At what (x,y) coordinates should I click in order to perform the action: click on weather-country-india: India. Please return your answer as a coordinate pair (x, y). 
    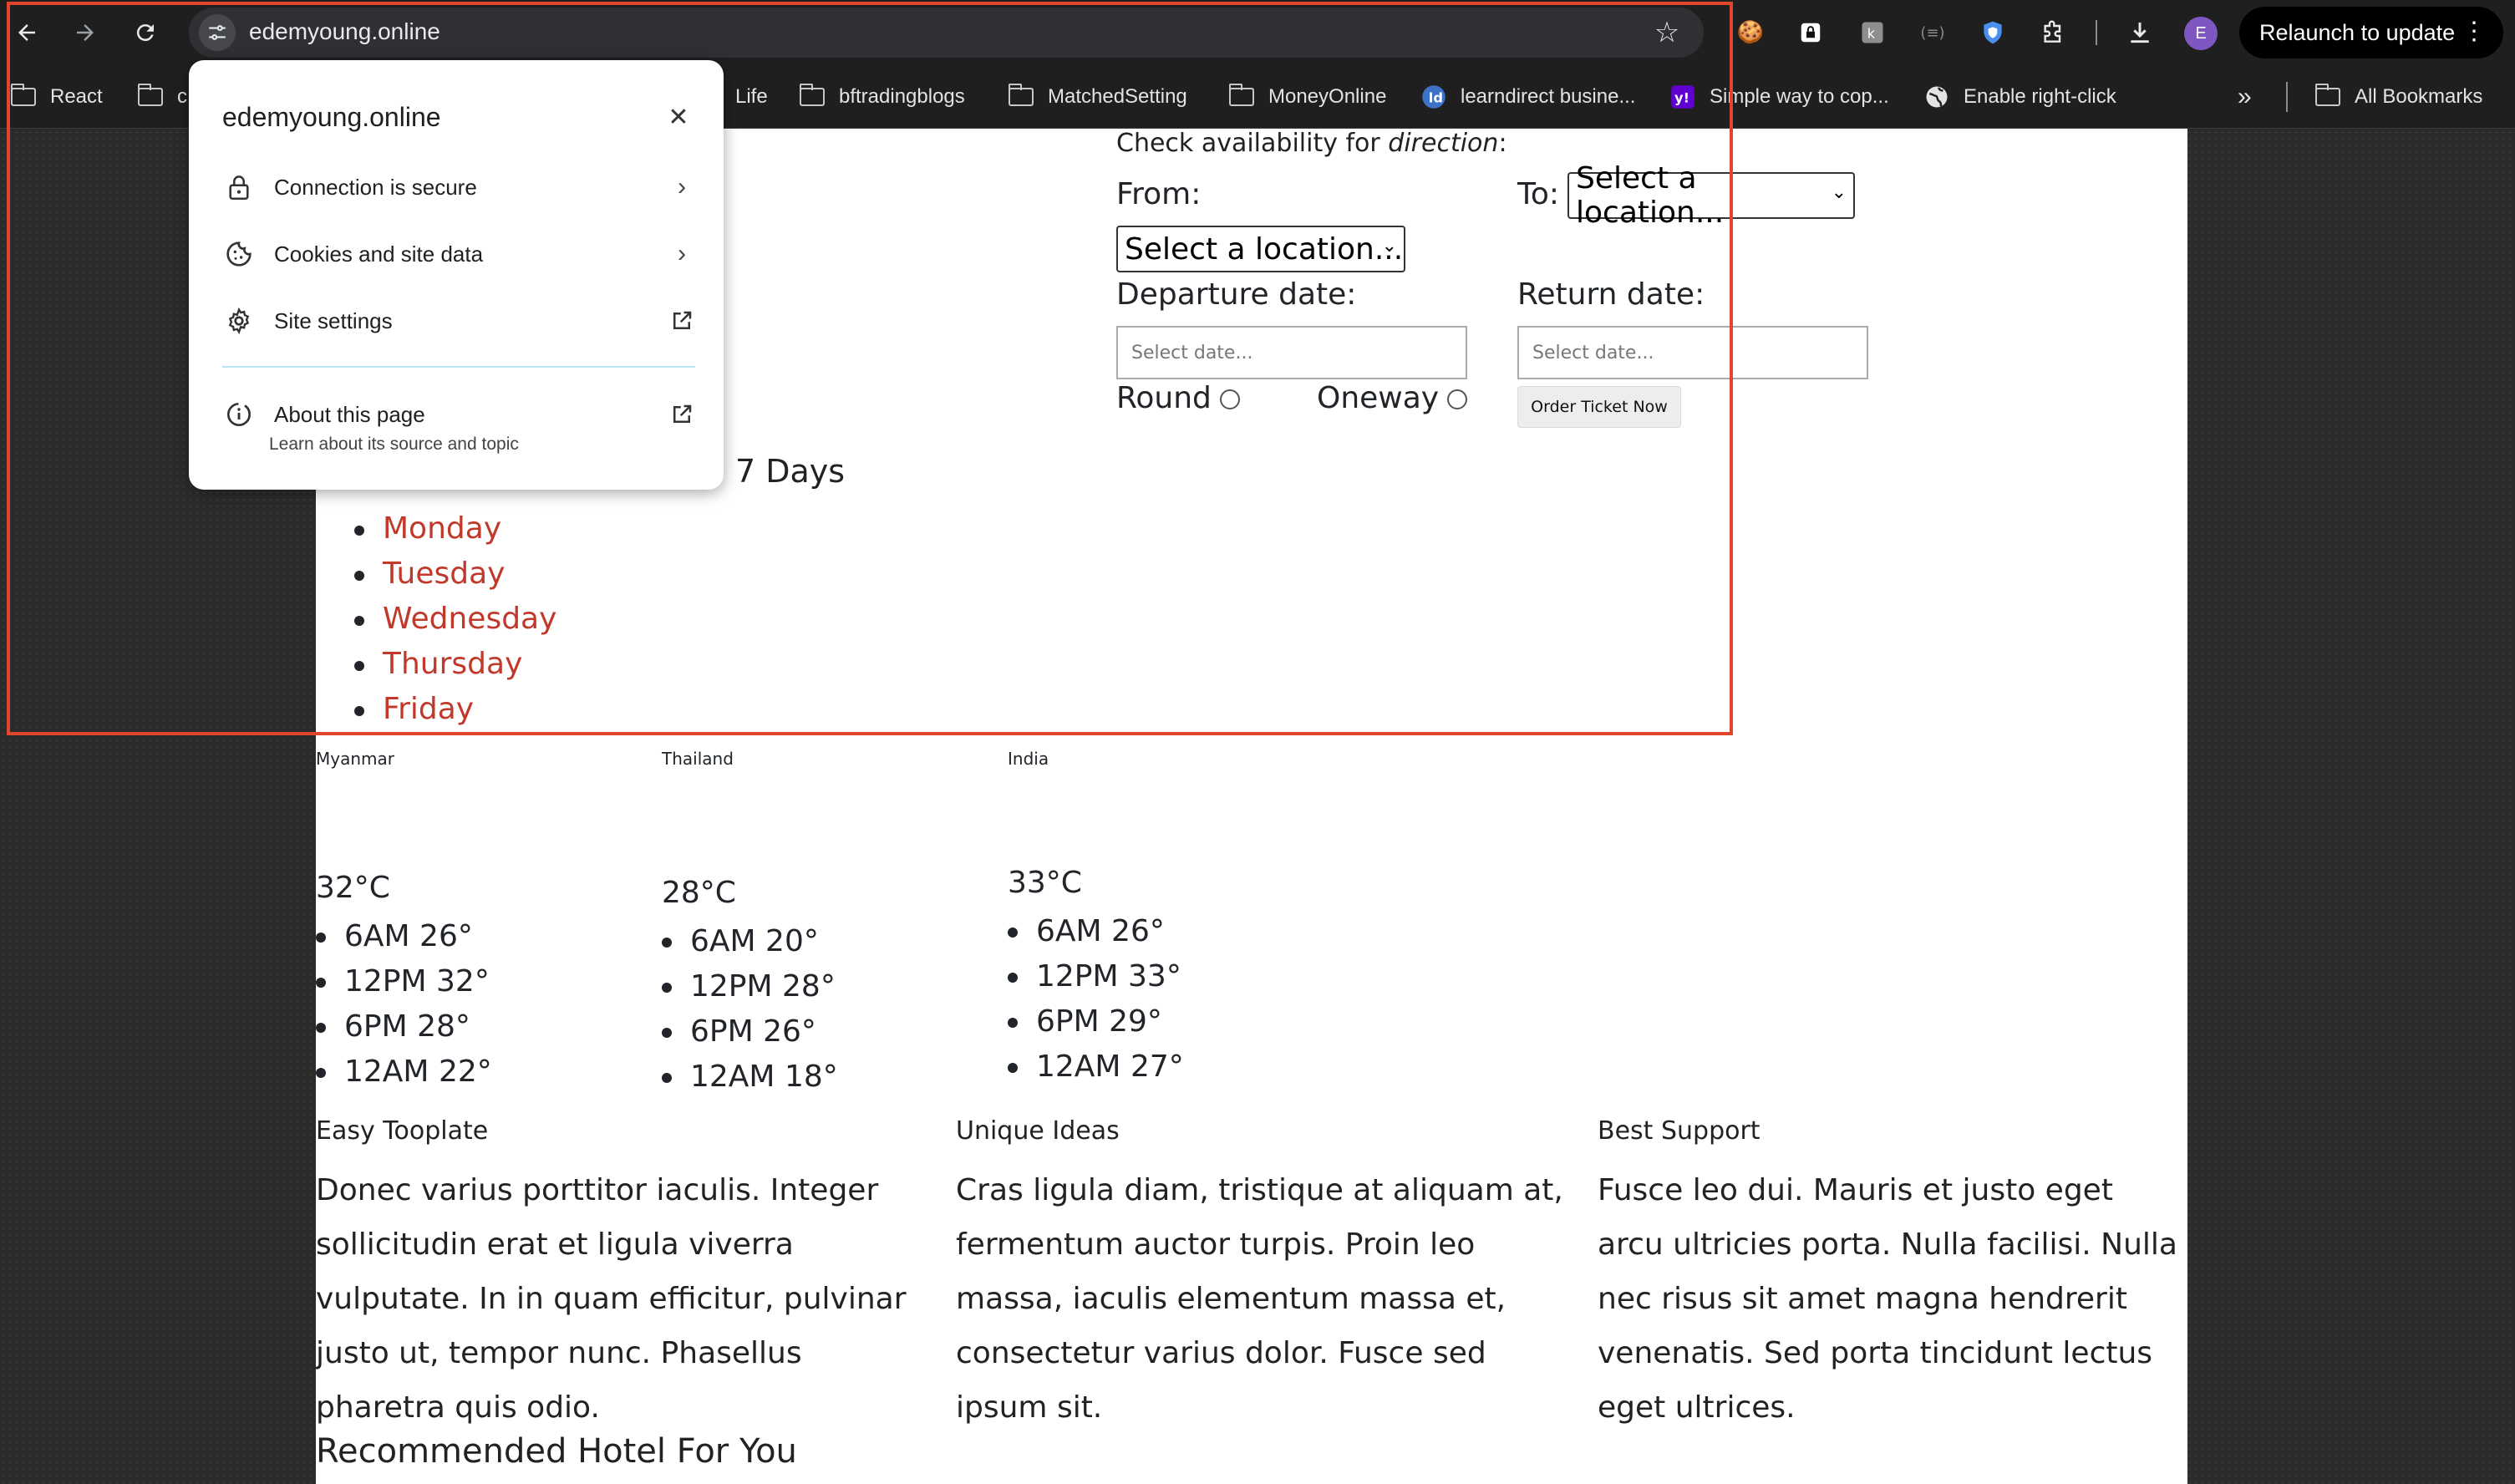
    Looking at the image, I should click on (1028, 759).